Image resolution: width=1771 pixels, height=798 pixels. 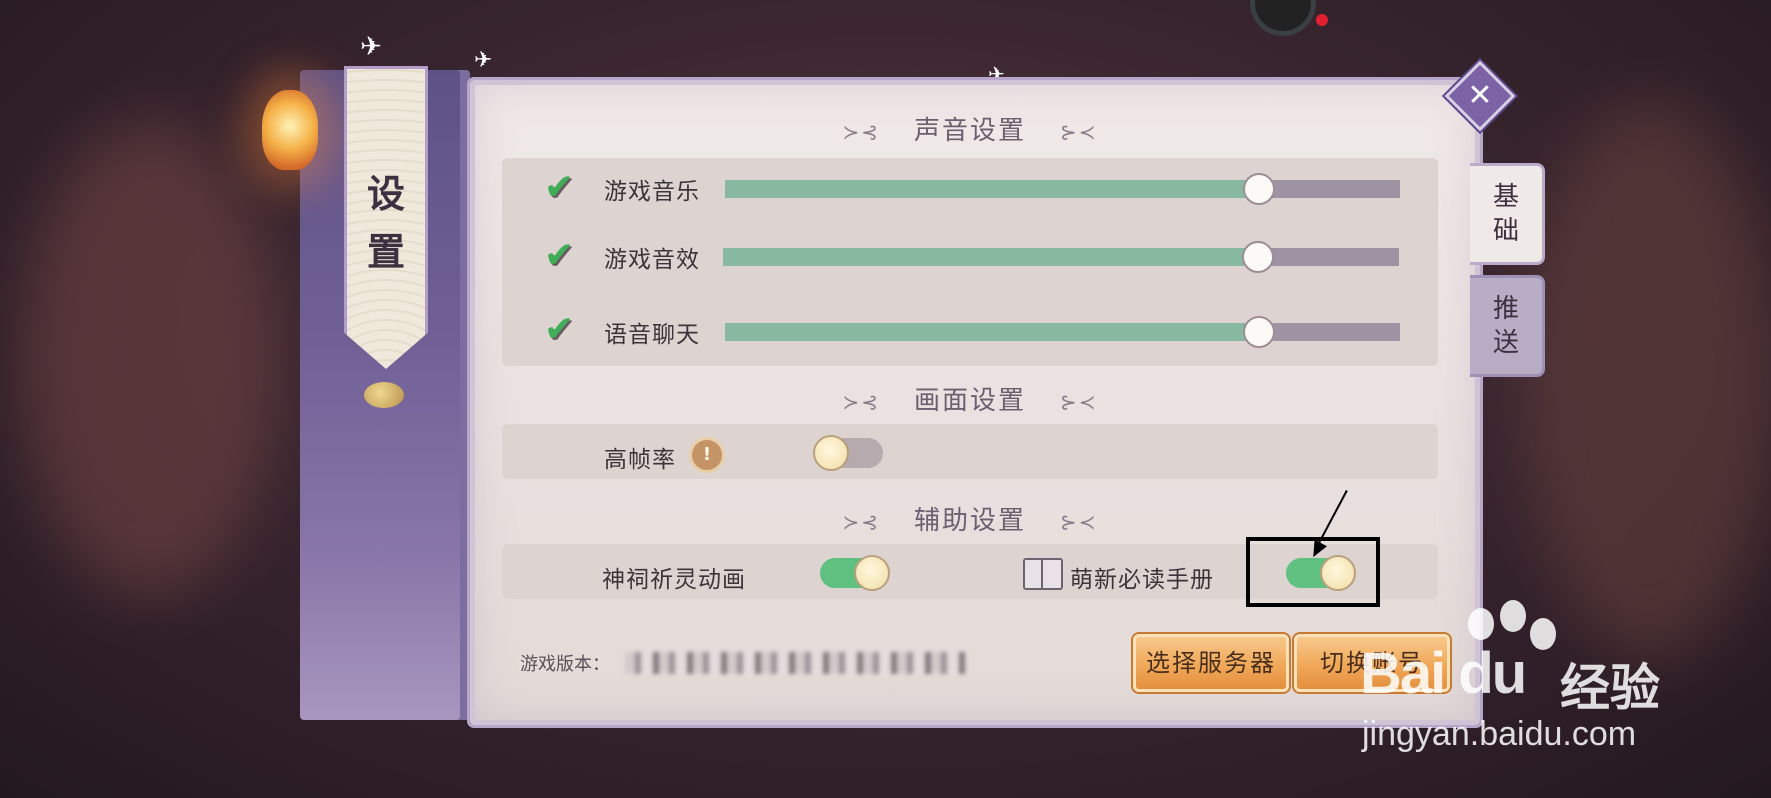 I want to click on music-slider-fill, so click(x=992, y=189).